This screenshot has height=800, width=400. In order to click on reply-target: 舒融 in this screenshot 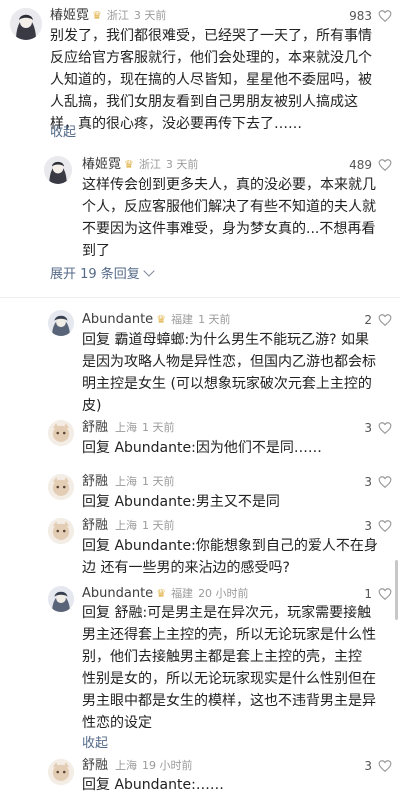, I will do `click(128, 613)`.